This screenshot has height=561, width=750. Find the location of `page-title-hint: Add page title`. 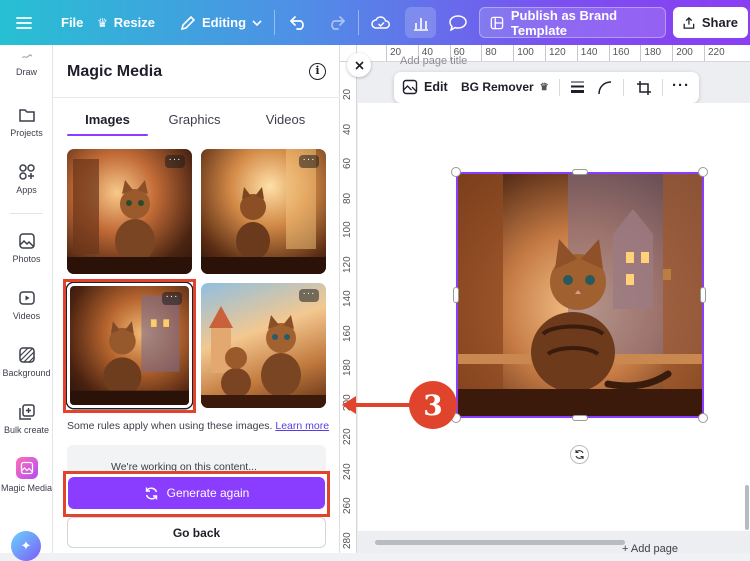

page-title-hint: Add page title is located at coordinates (433, 61).